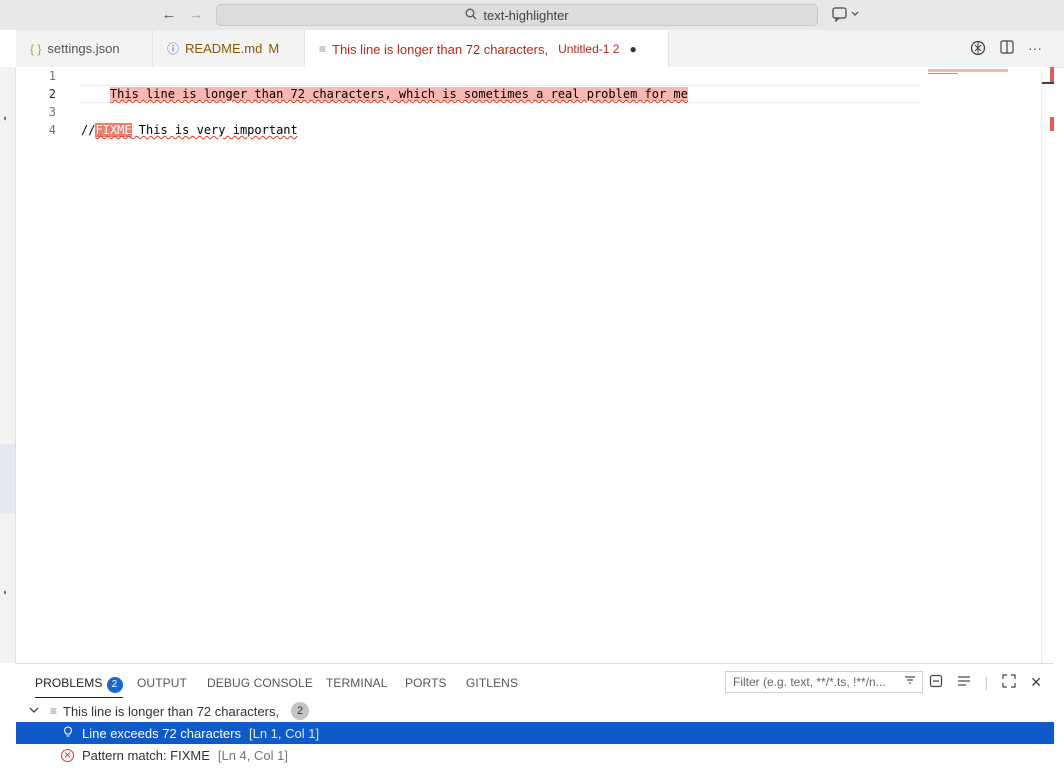  What do you see at coordinates (260, 683) in the screenshot?
I see `tab-debug-console: DEBUG CONSOLE` at bounding box center [260, 683].